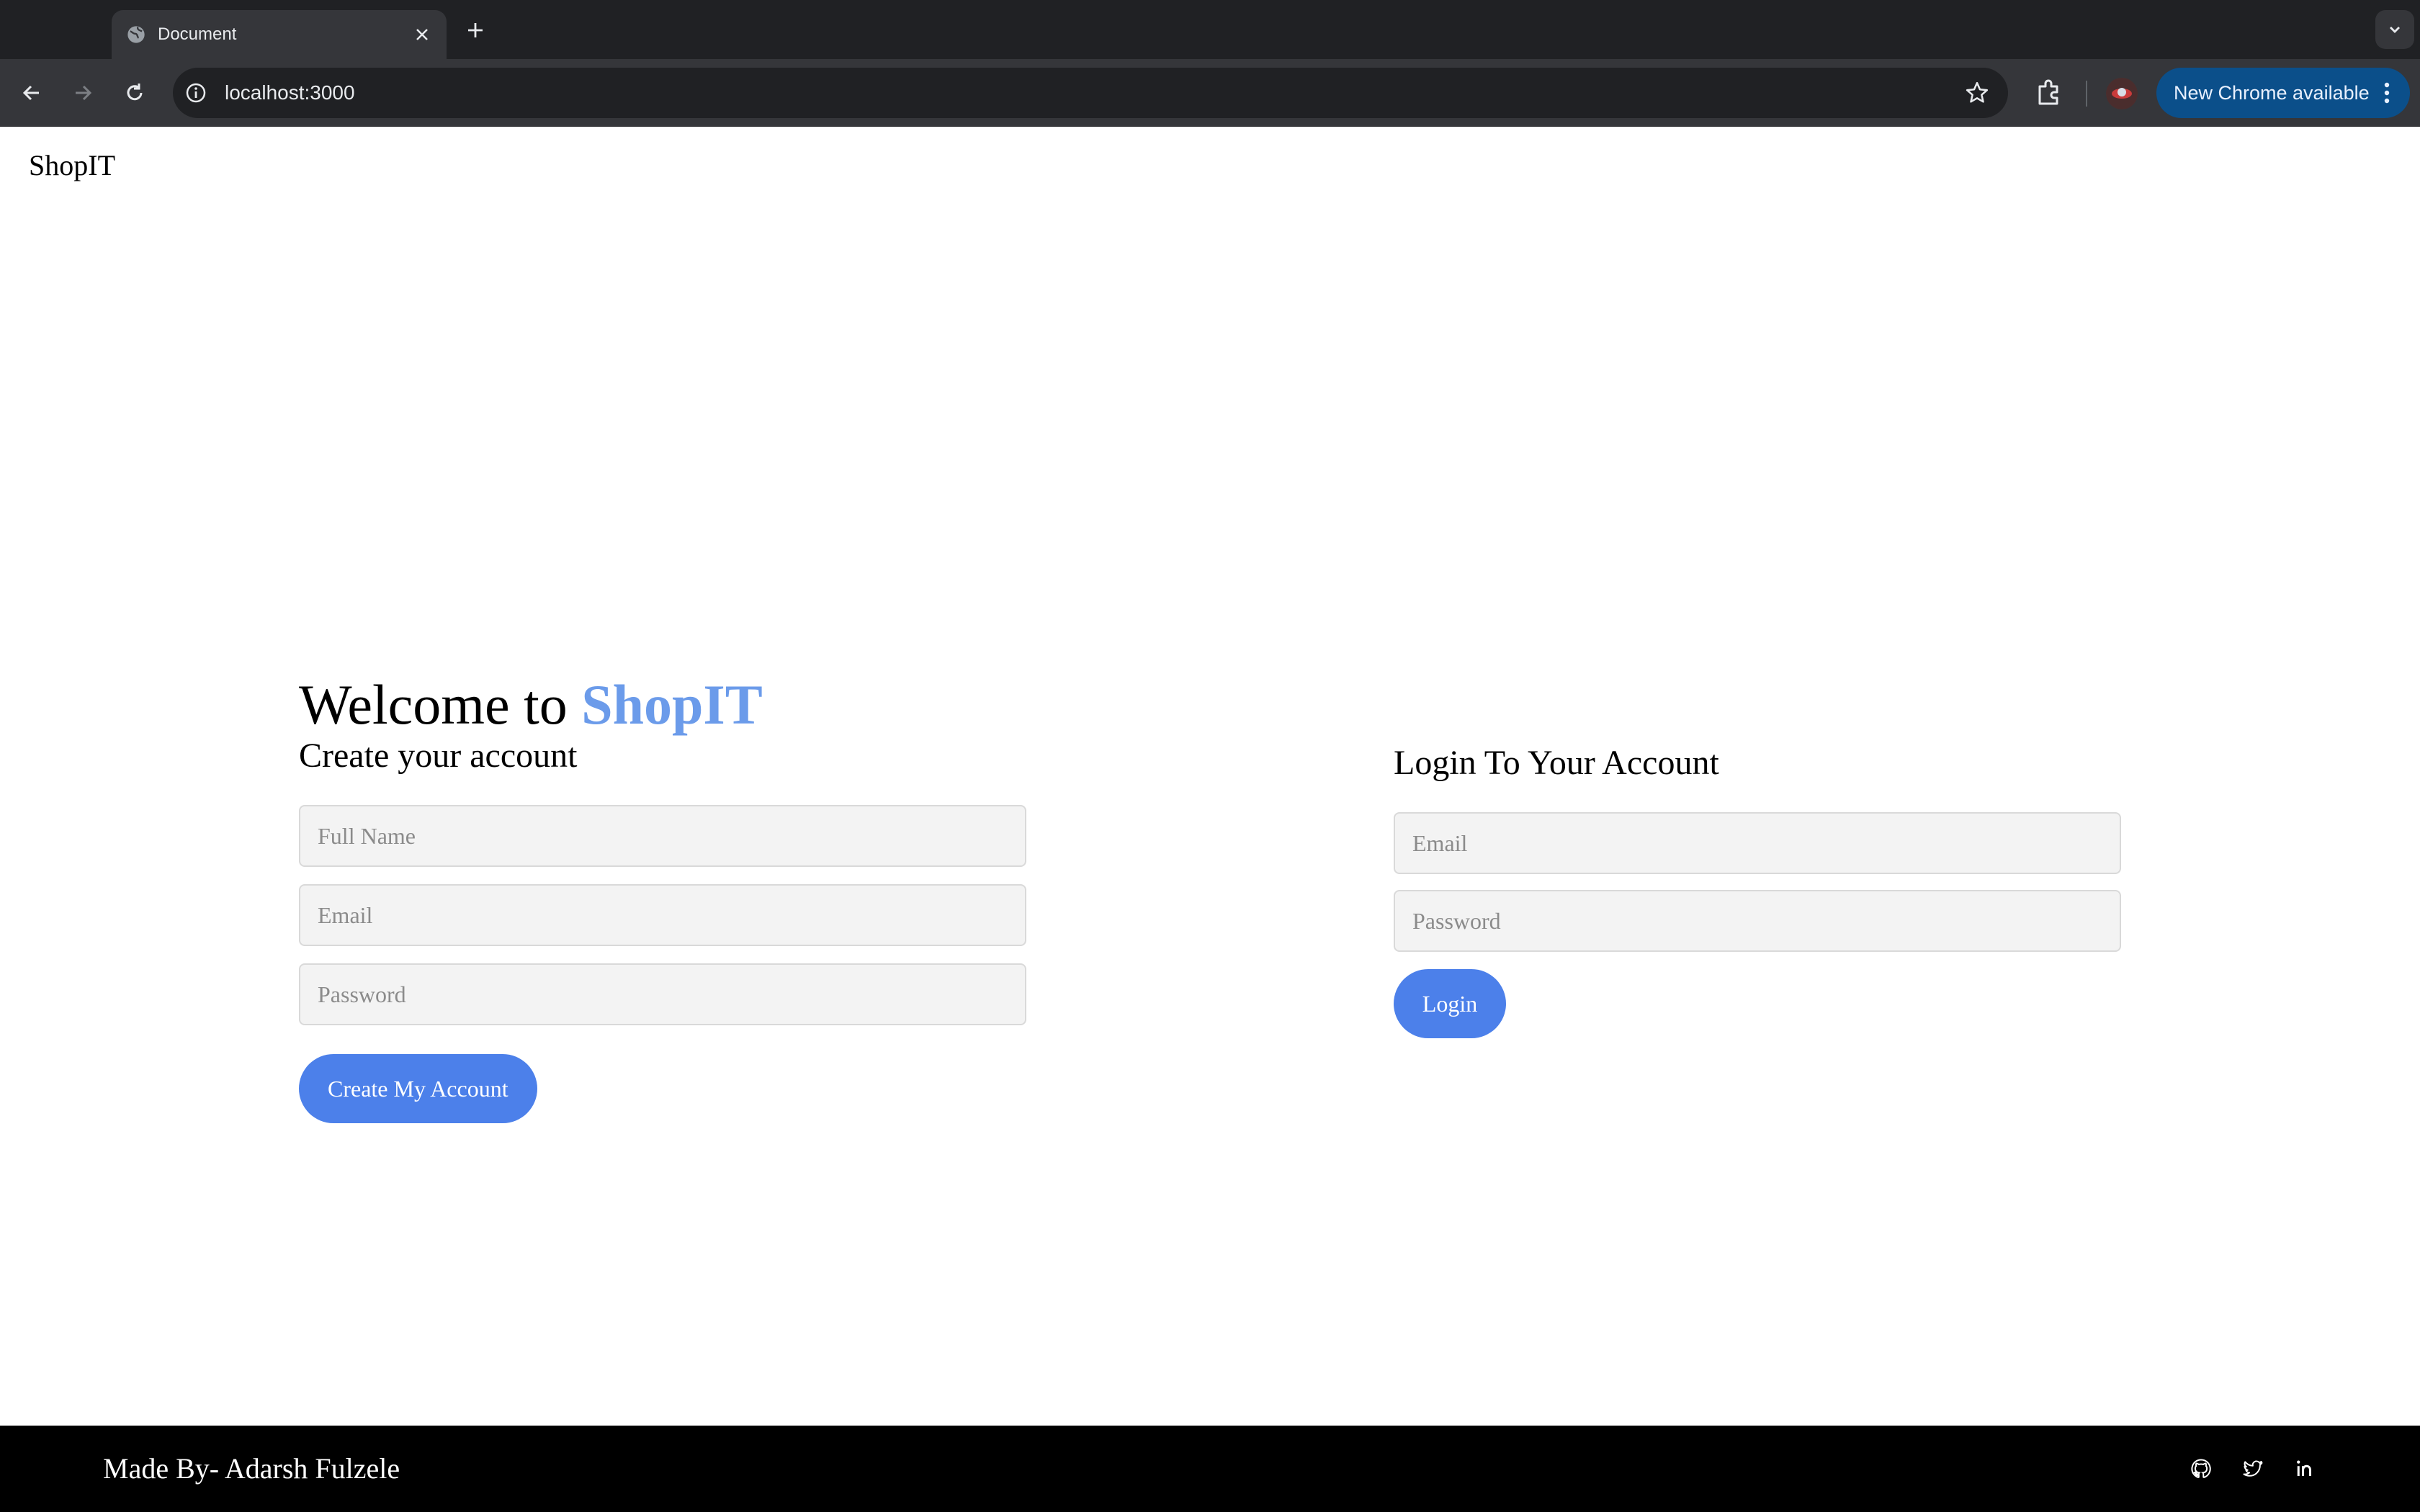 This screenshot has height=1512, width=2420. What do you see at coordinates (197, 34) in the screenshot?
I see `tab-title: Document` at bounding box center [197, 34].